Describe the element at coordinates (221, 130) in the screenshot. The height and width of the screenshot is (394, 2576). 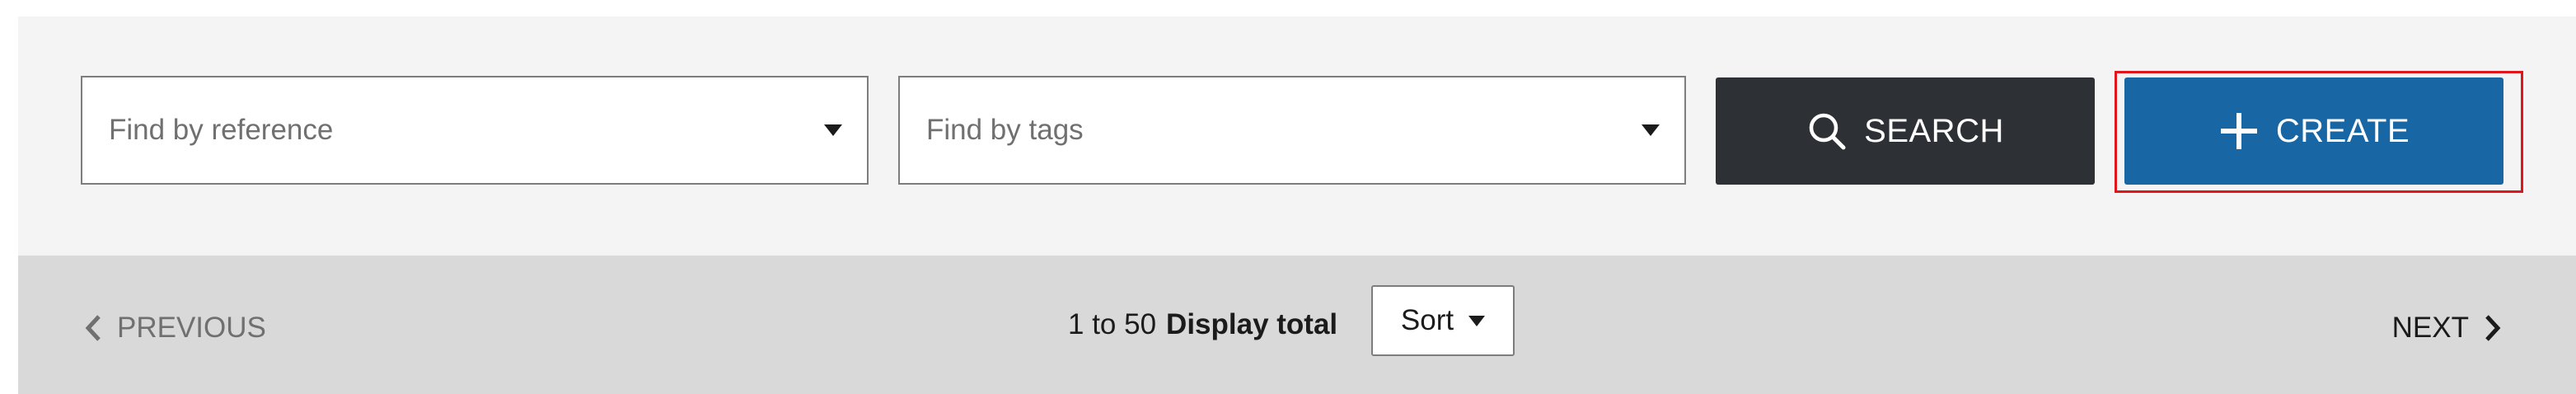
I see `reference-dropdown-placeholder: Find by reference` at that location.